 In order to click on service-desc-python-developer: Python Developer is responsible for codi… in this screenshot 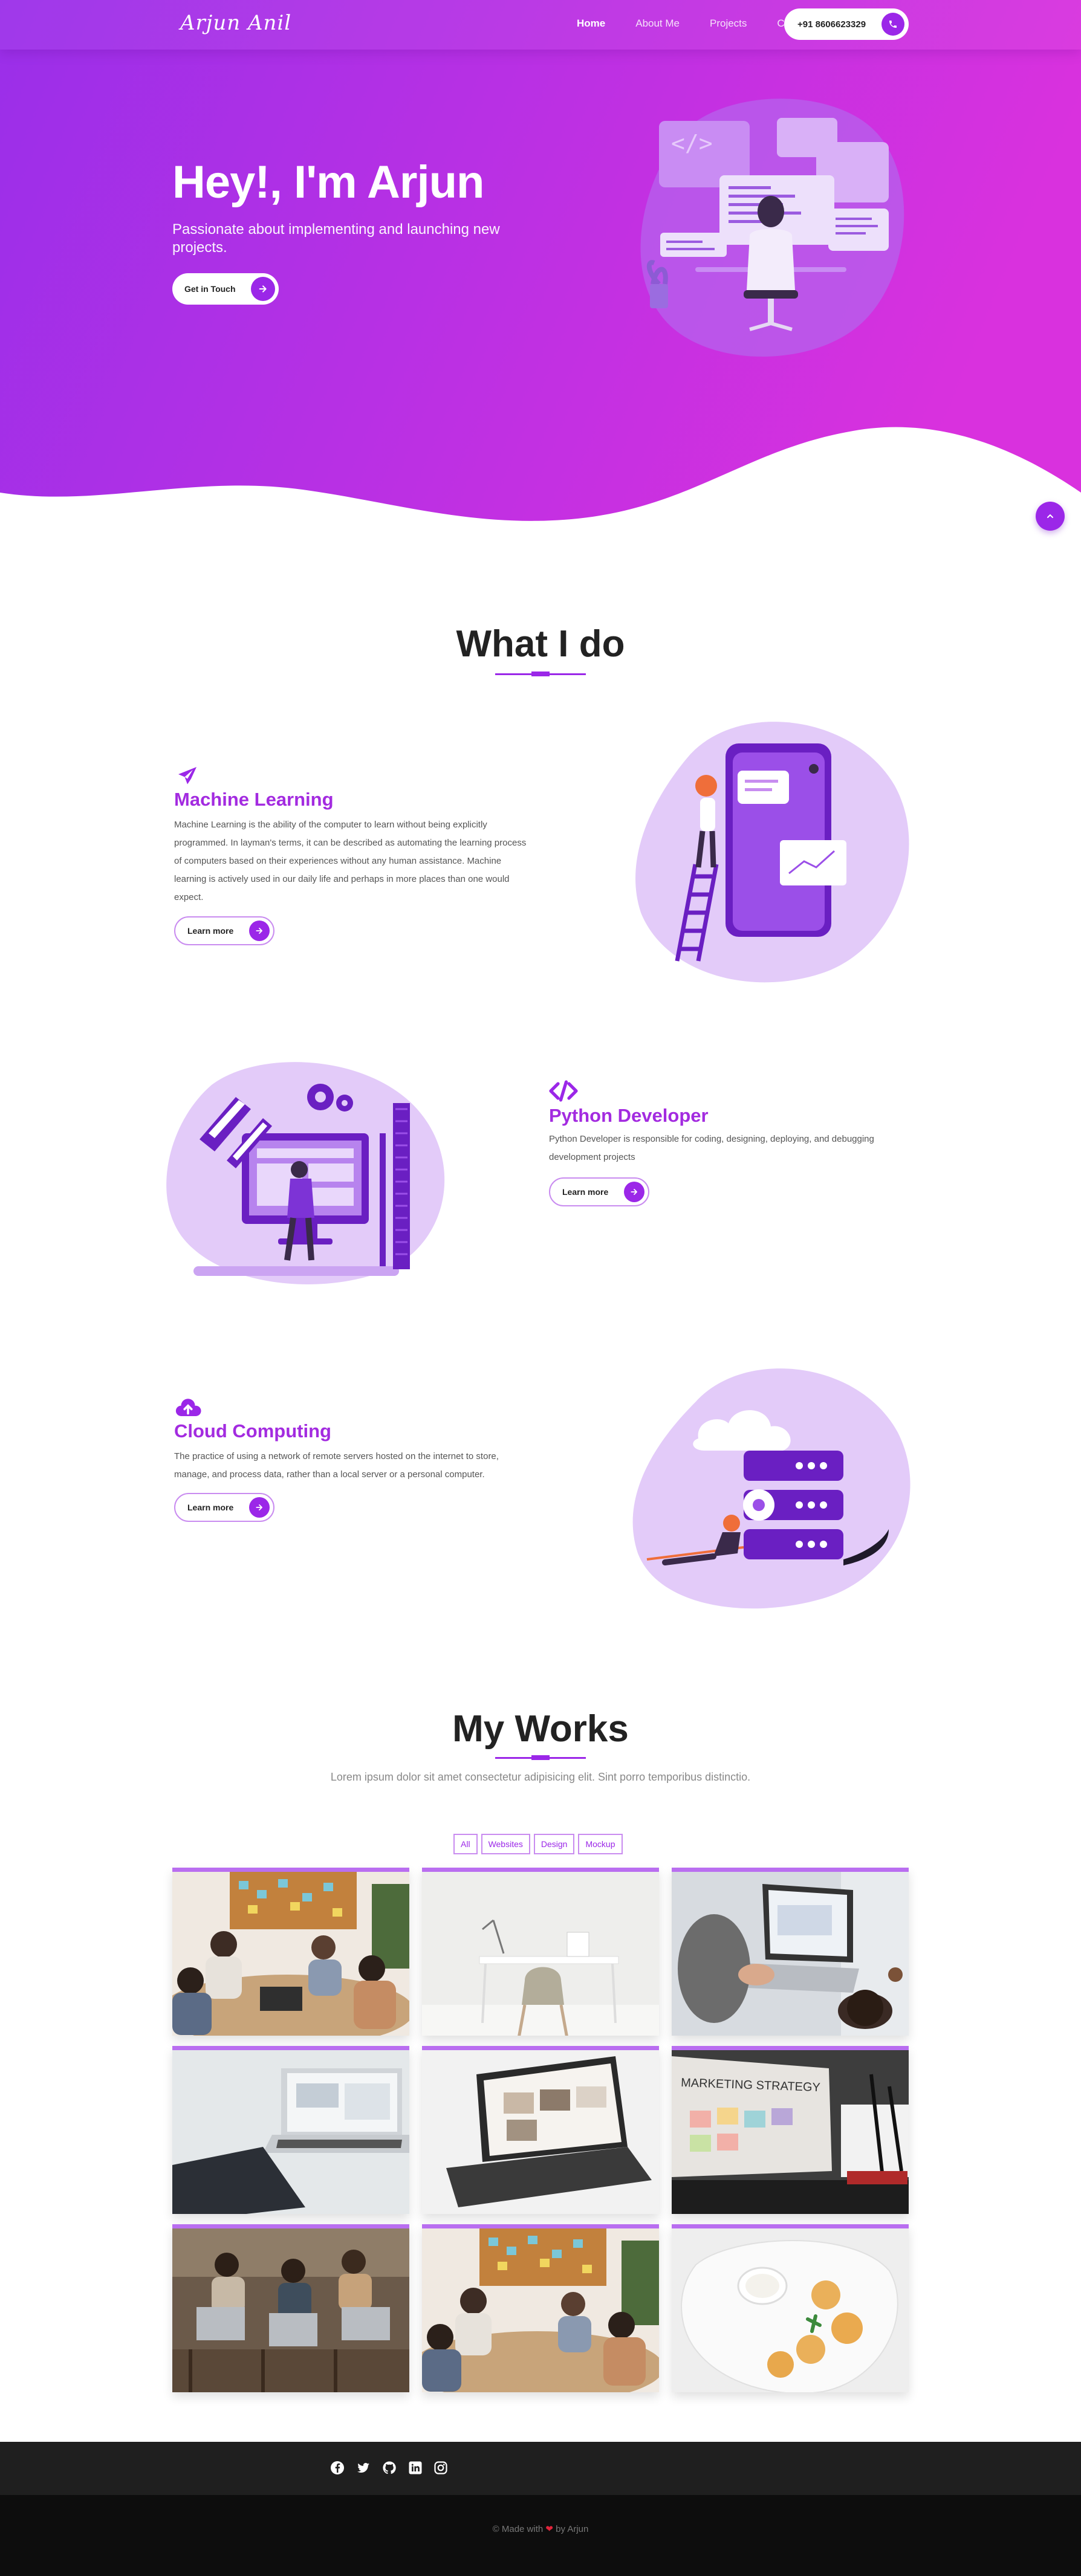, I will do `click(712, 1148)`.